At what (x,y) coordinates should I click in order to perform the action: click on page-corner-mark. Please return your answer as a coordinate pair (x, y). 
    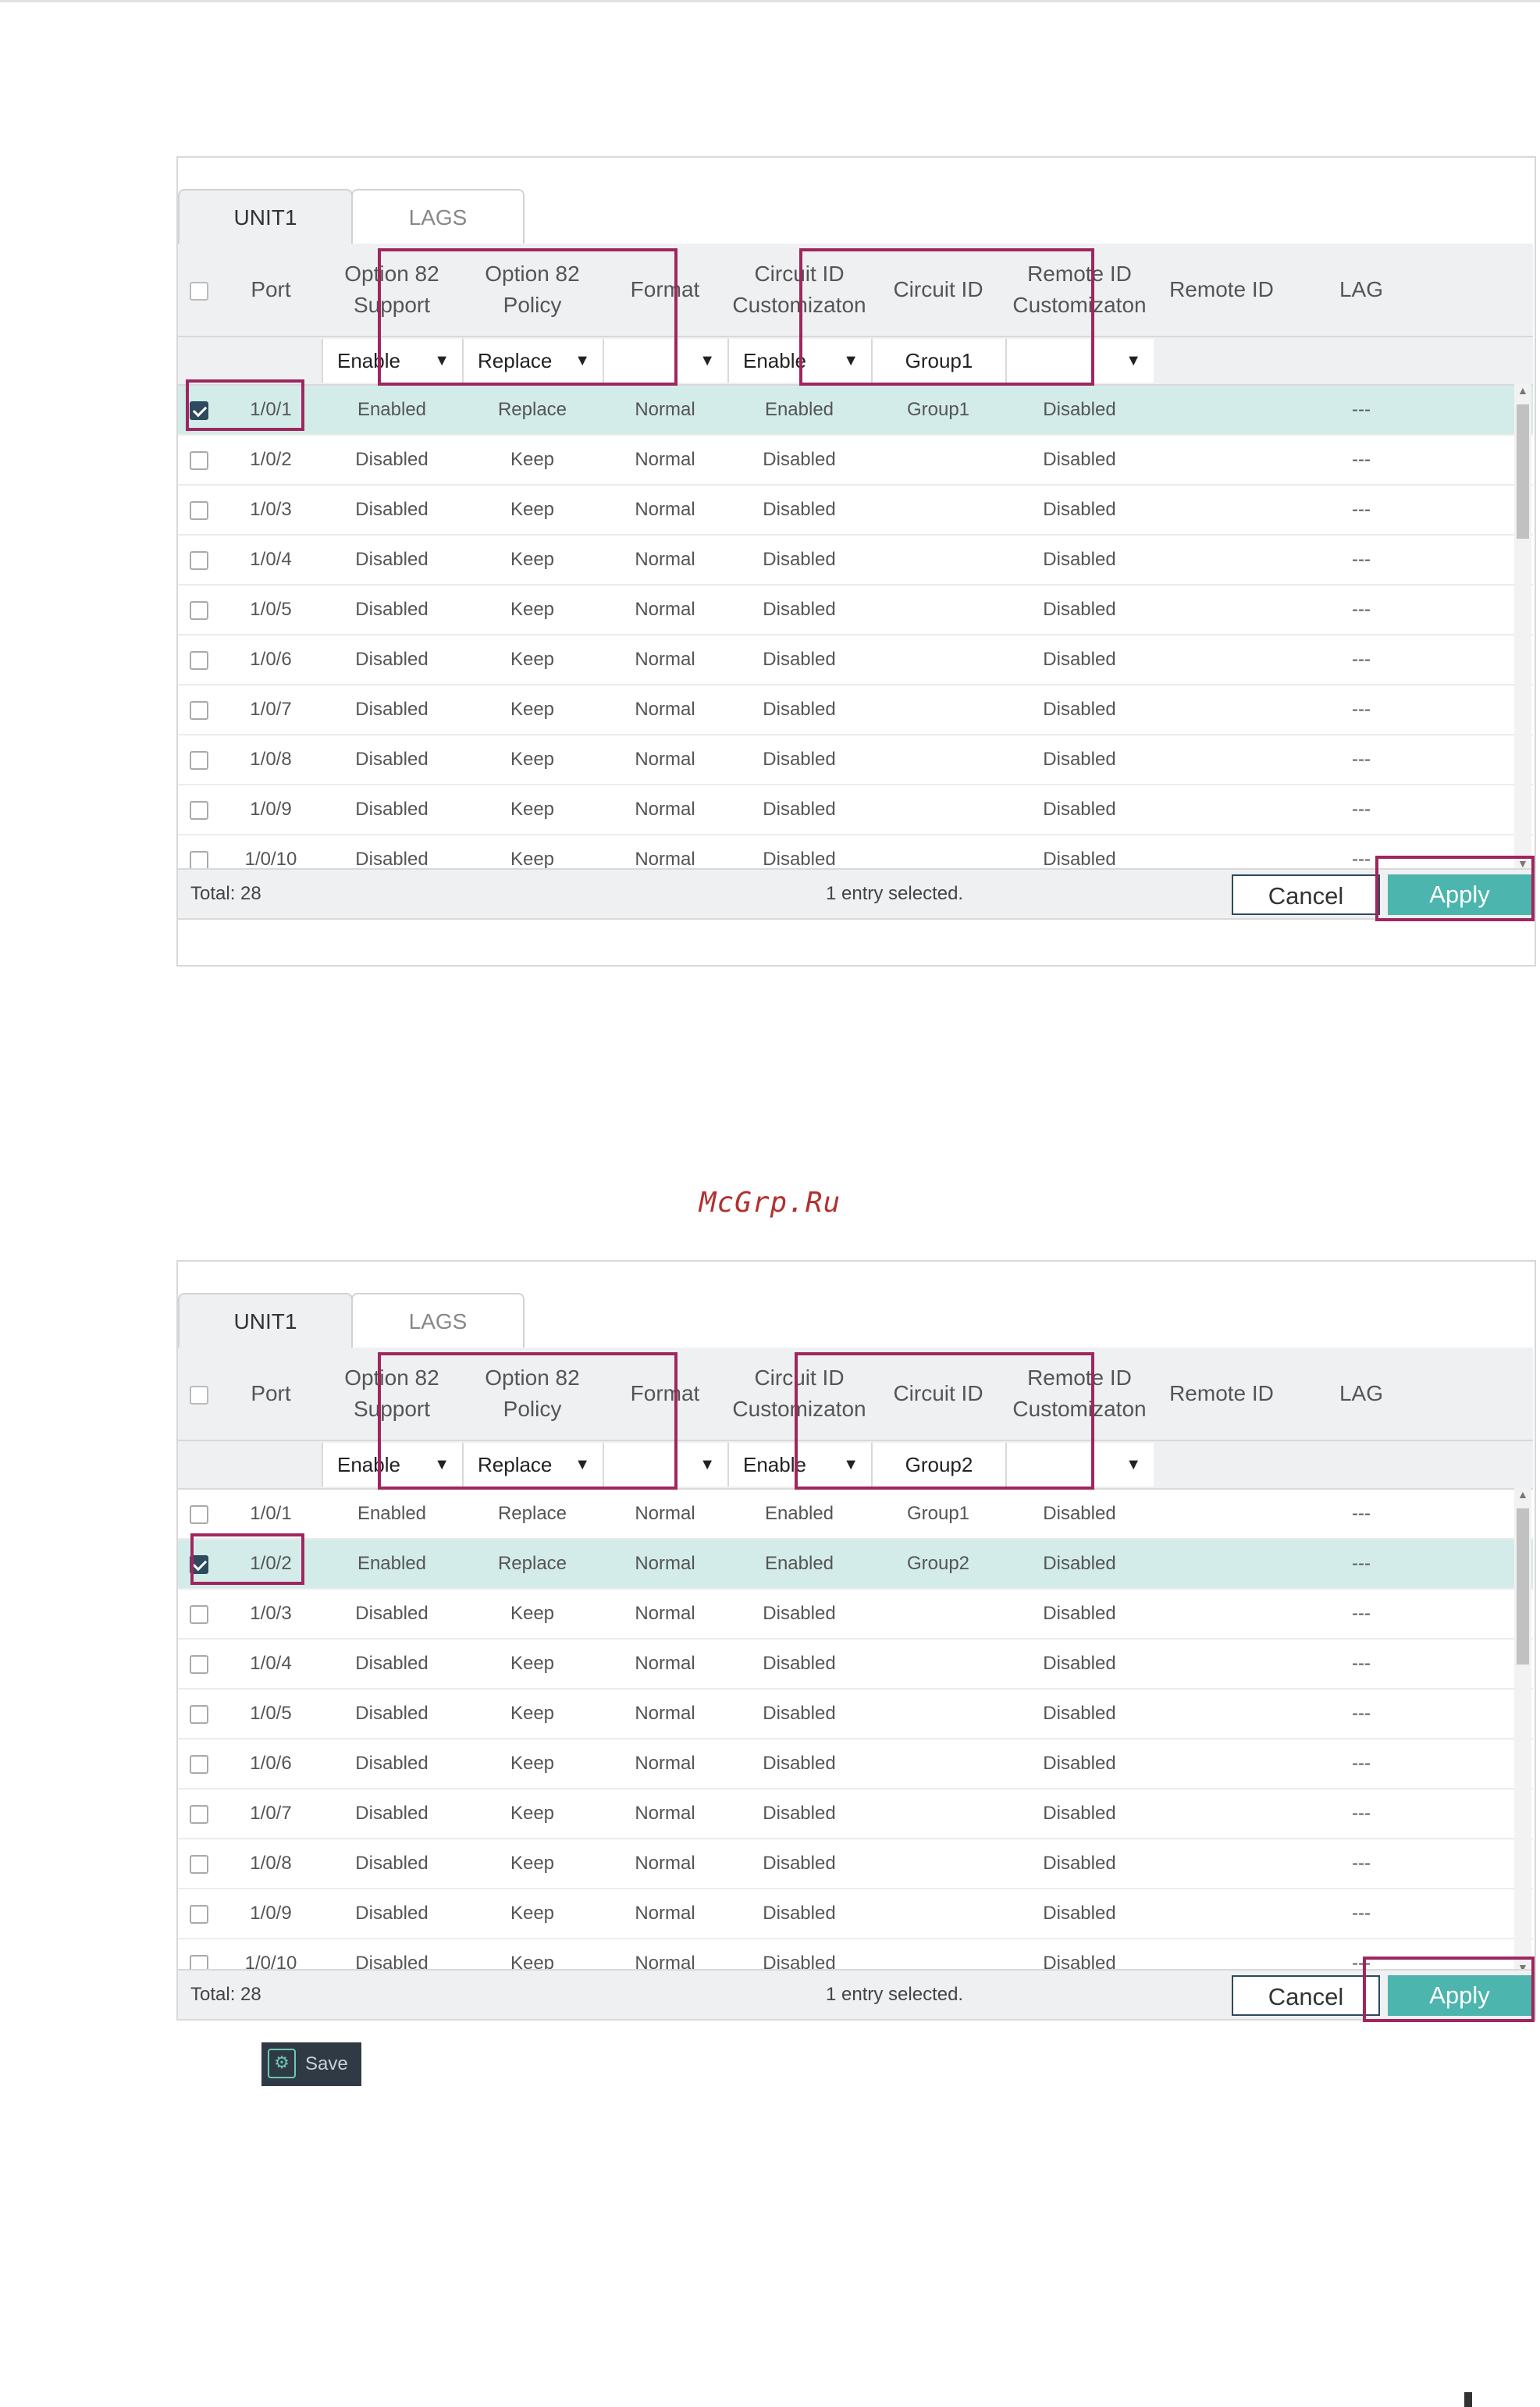
    Looking at the image, I should click on (1468, 2399).